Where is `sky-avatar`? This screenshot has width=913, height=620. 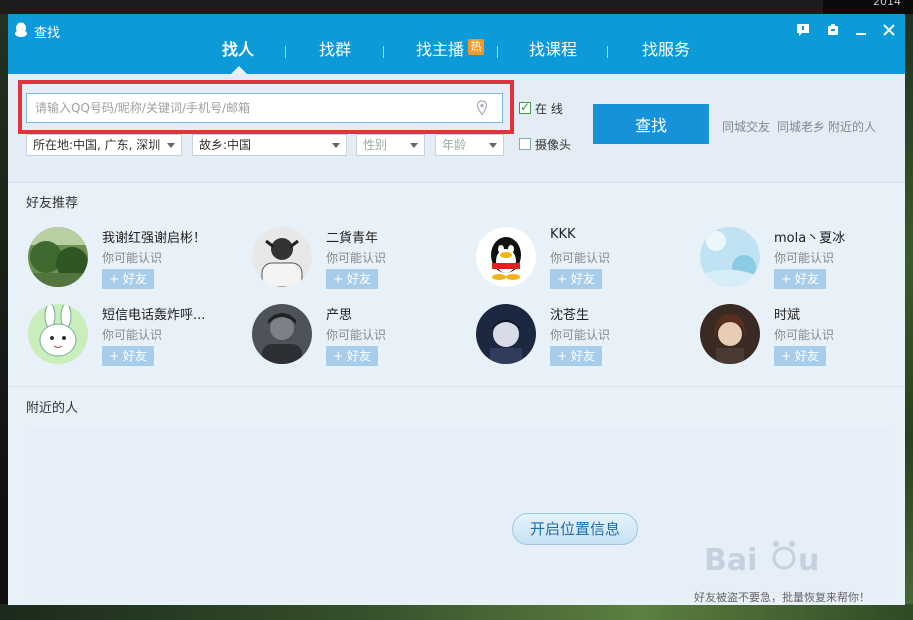
sky-avatar is located at coordinates (730, 257).